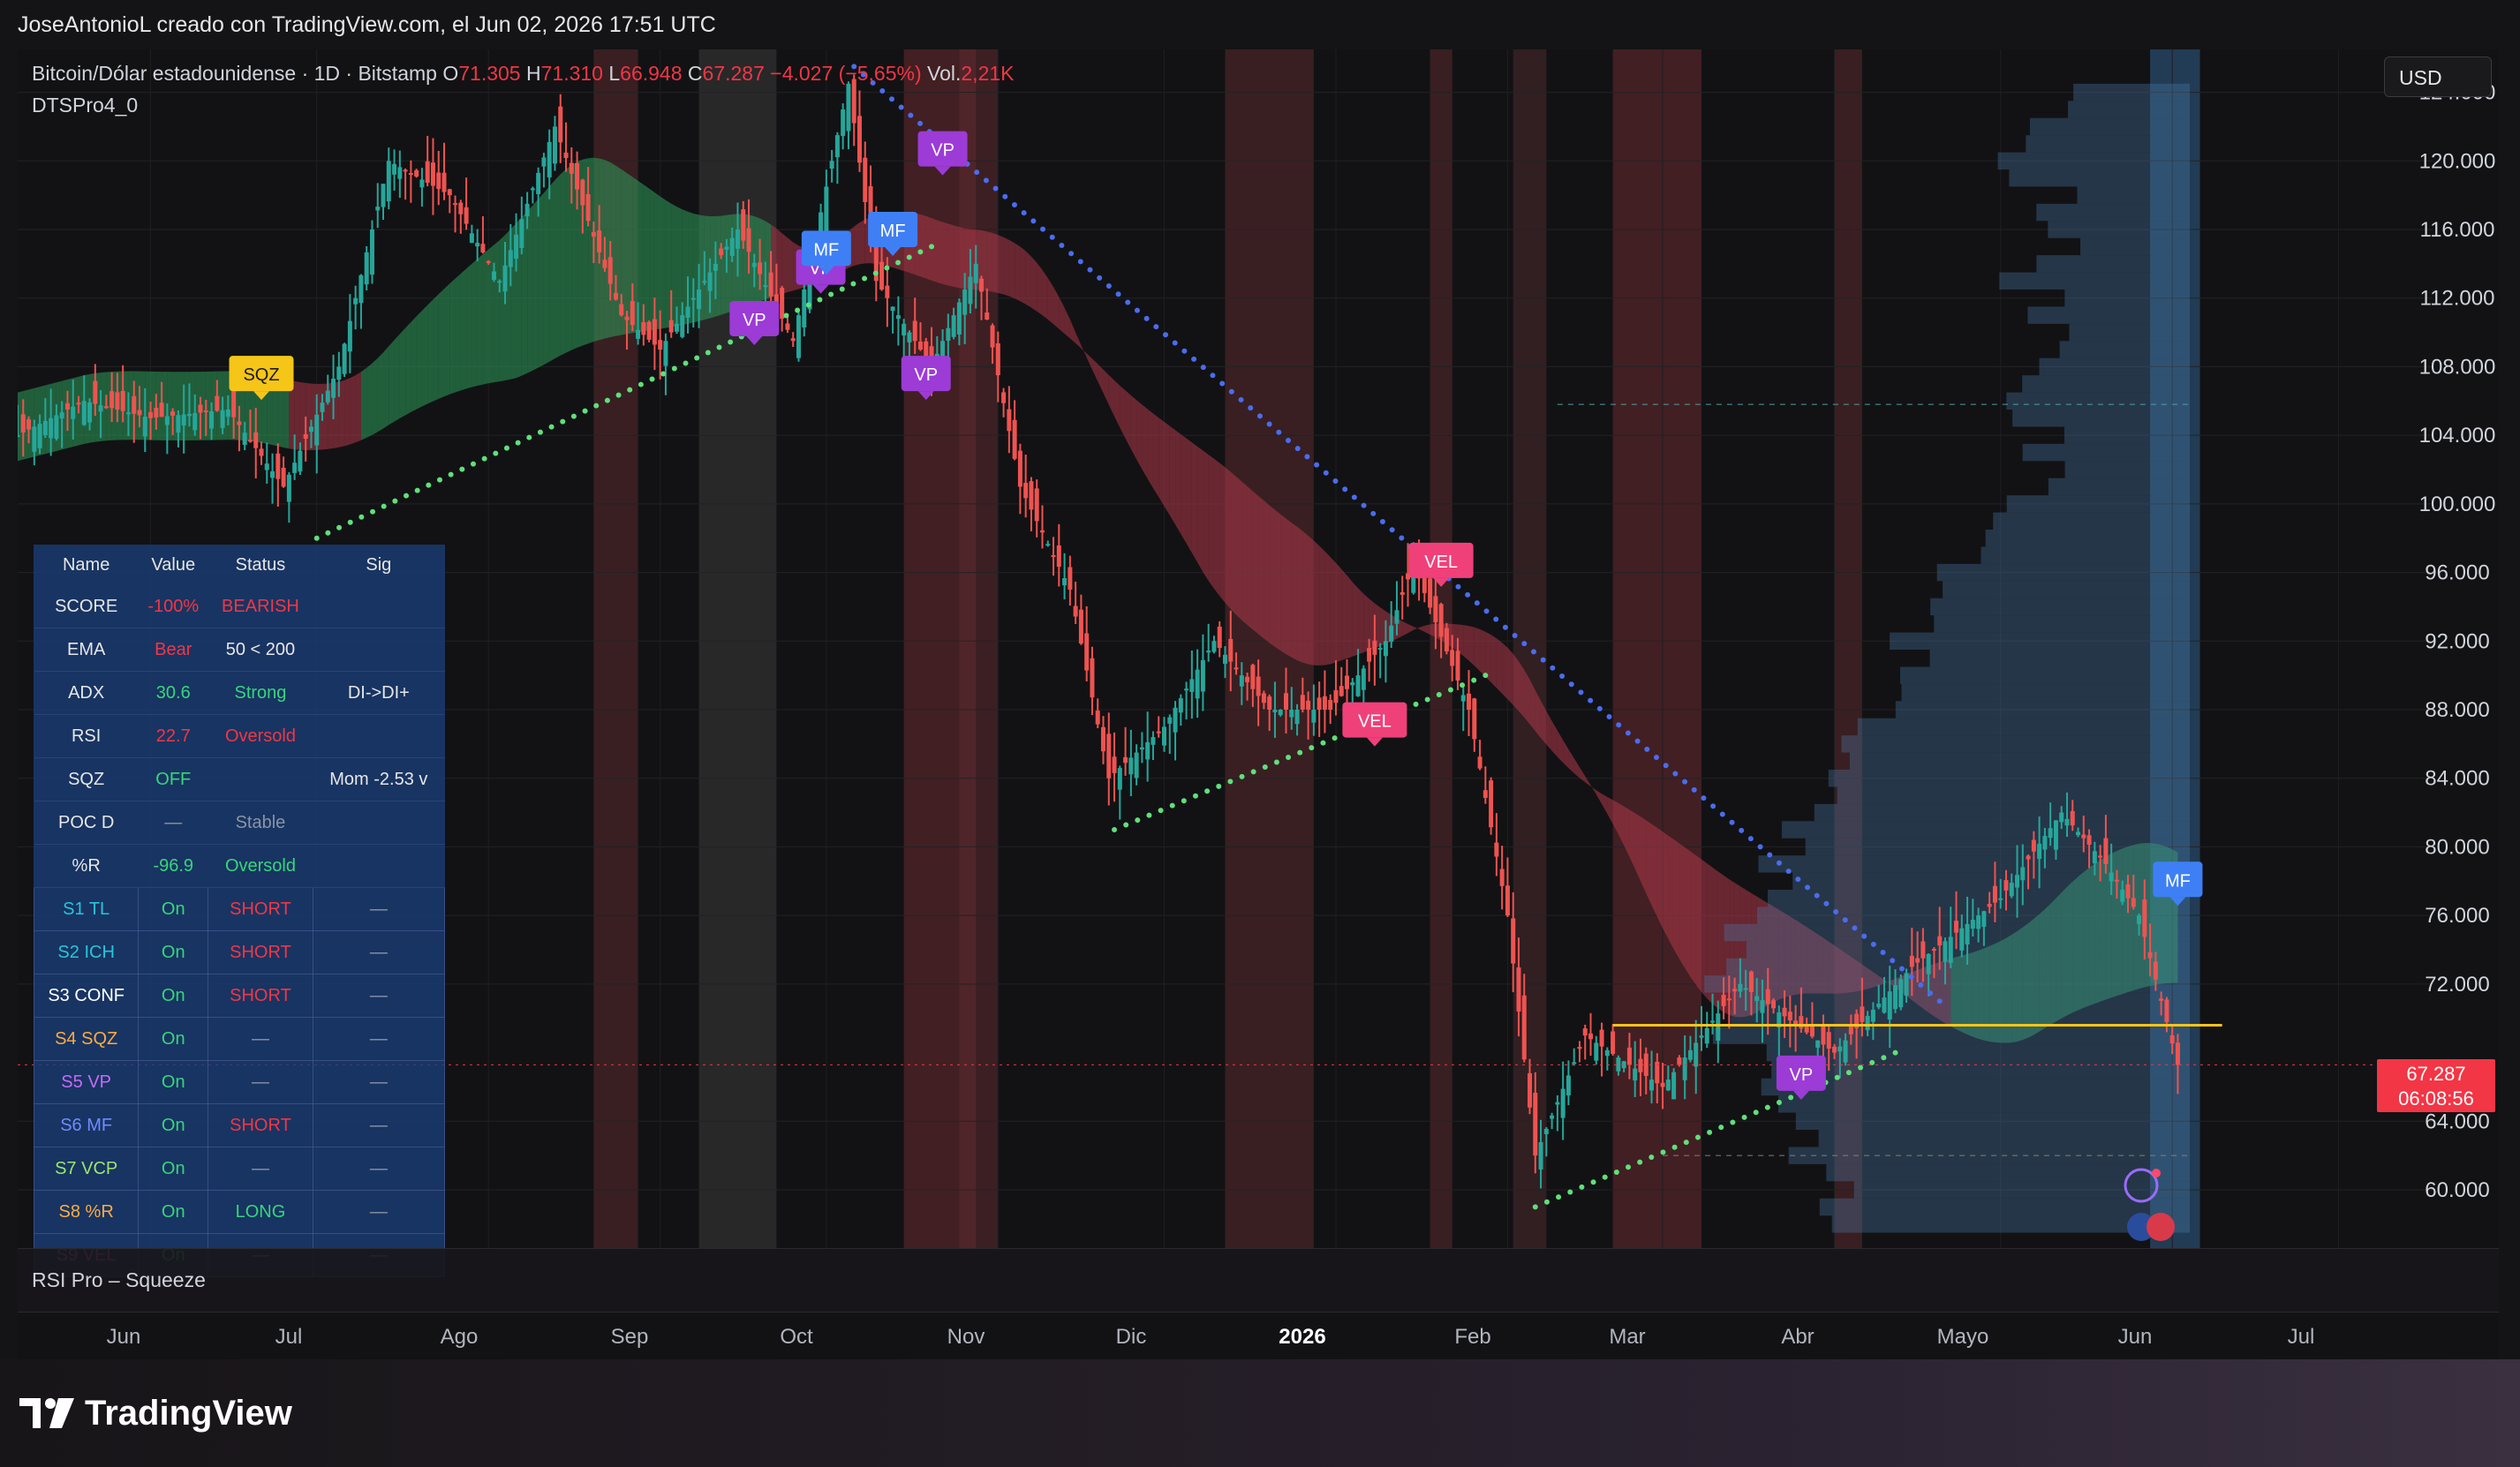 Image resolution: width=2520 pixels, height=1467 pixels. I want to click on row-value: -100%, so click(173, 606).